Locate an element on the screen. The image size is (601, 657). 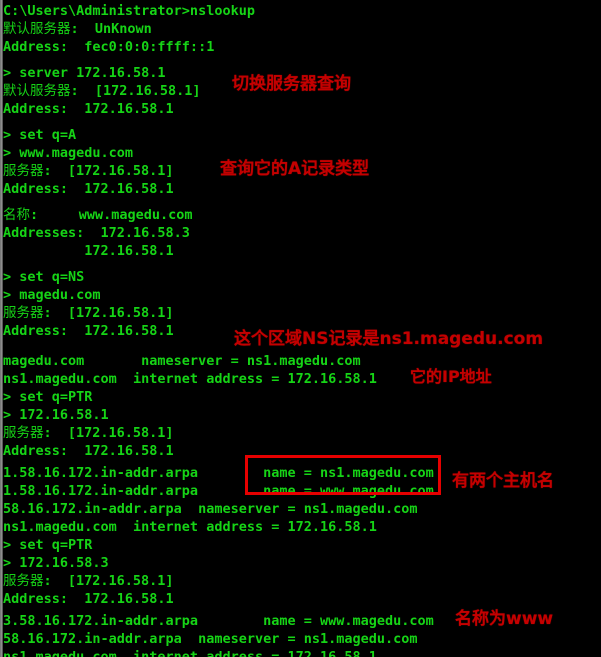
console-line: > set q=NS is located at coordinates (44, 277).